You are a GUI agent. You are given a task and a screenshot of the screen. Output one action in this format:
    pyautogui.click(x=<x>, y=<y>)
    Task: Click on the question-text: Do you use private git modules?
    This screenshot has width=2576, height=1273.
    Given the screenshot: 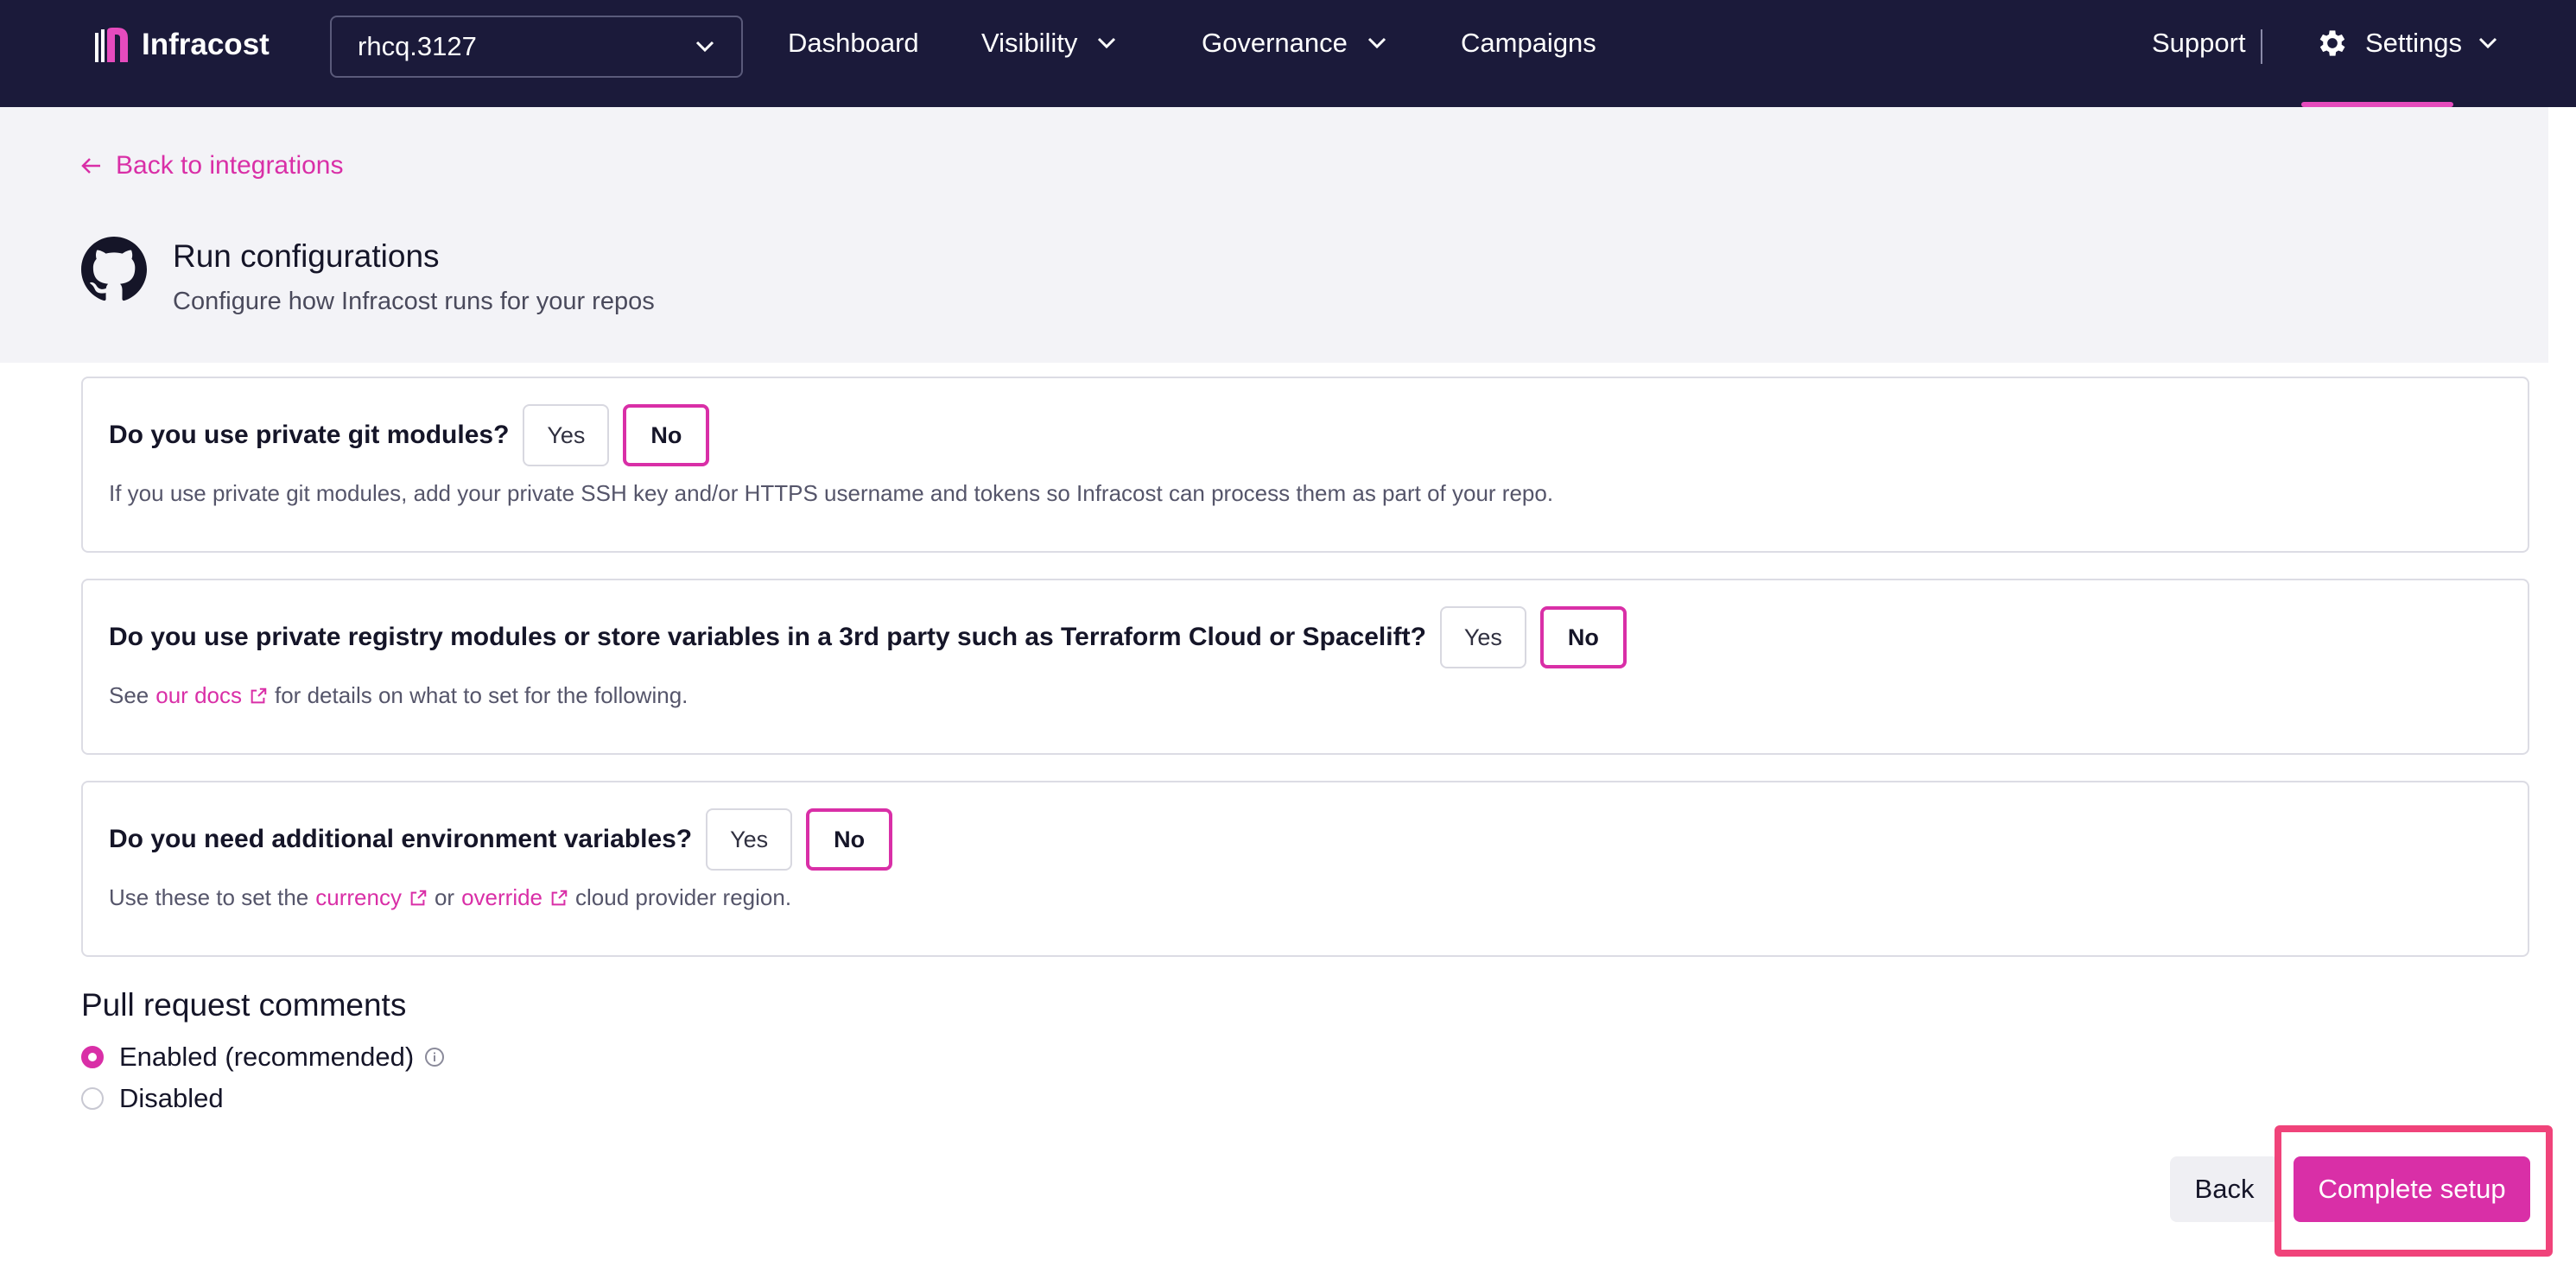 What is the action you would take?
    pyautogui.click(x=309, y=435)
    